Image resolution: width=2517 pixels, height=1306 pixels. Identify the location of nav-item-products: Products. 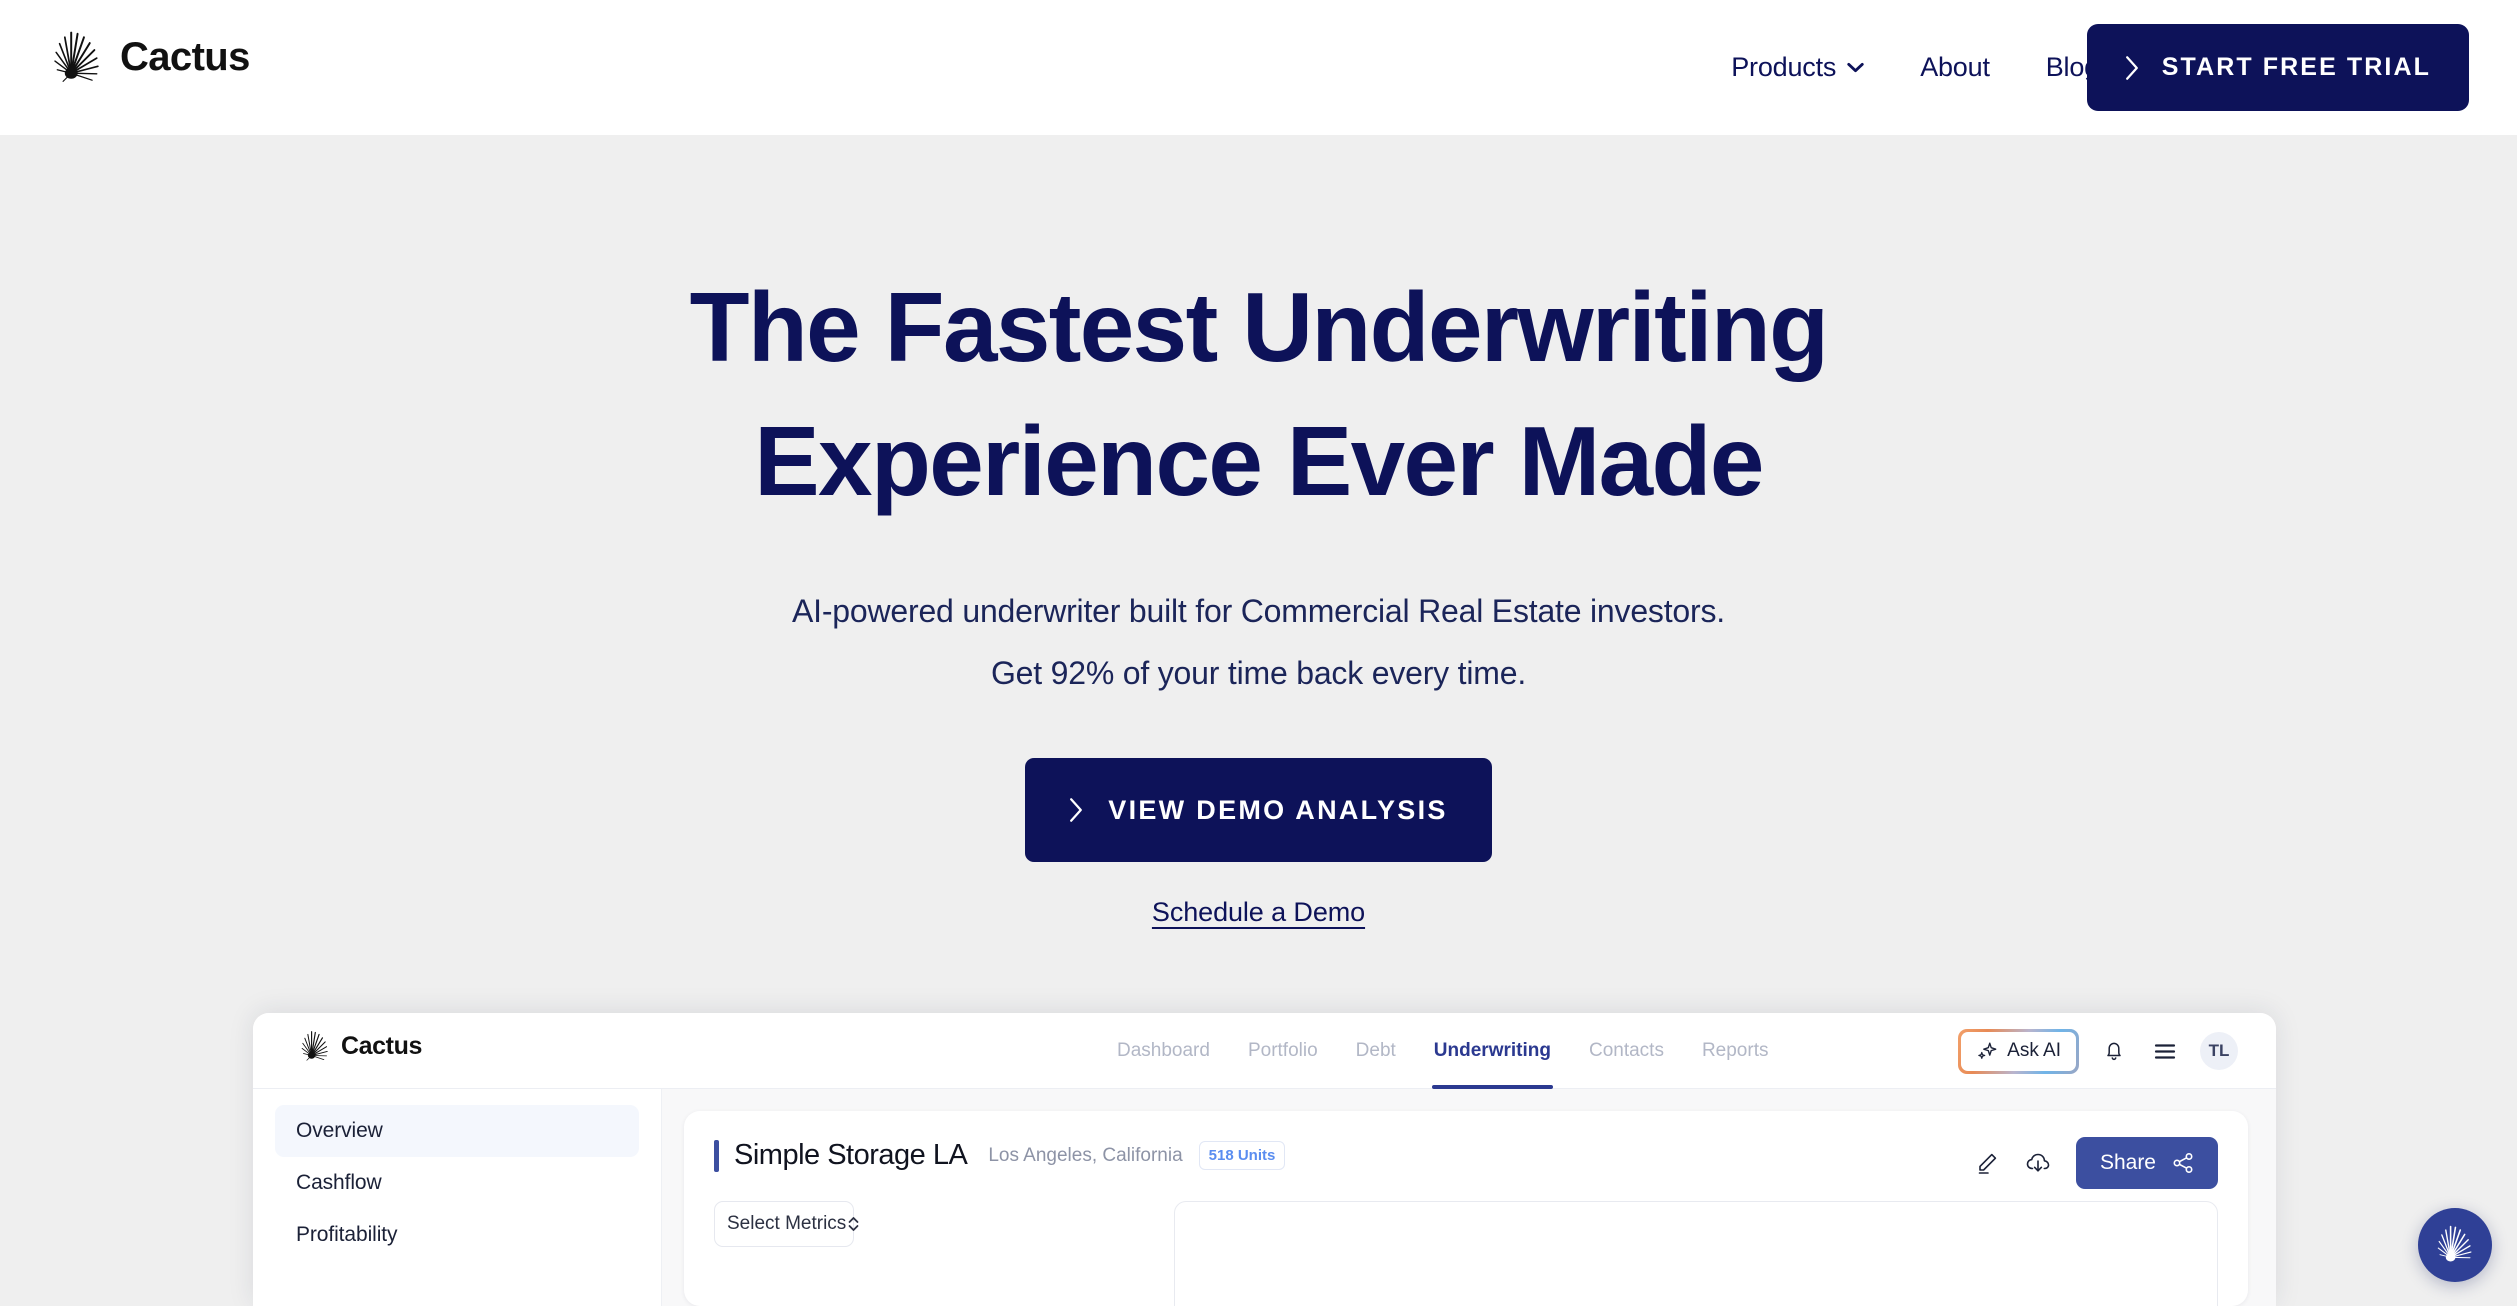
(1797, 67).